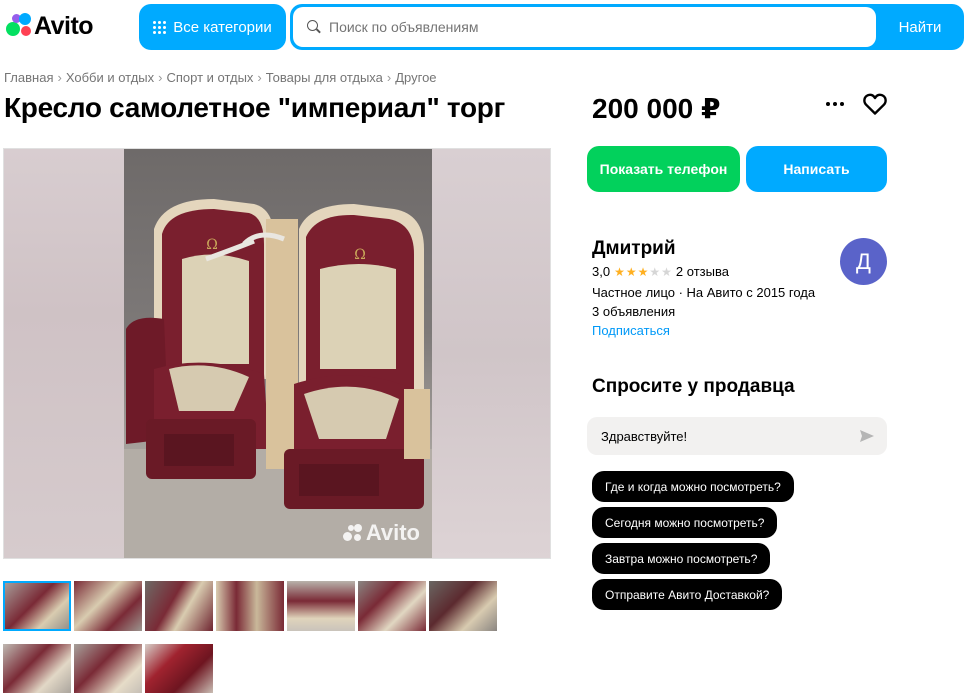 The height and width of the screenshot is (693, 966). Describe the element at coordinates (254, 107) in the screenshot. I see `listing-title: Кресло самолетное "империал" торг` at that location.